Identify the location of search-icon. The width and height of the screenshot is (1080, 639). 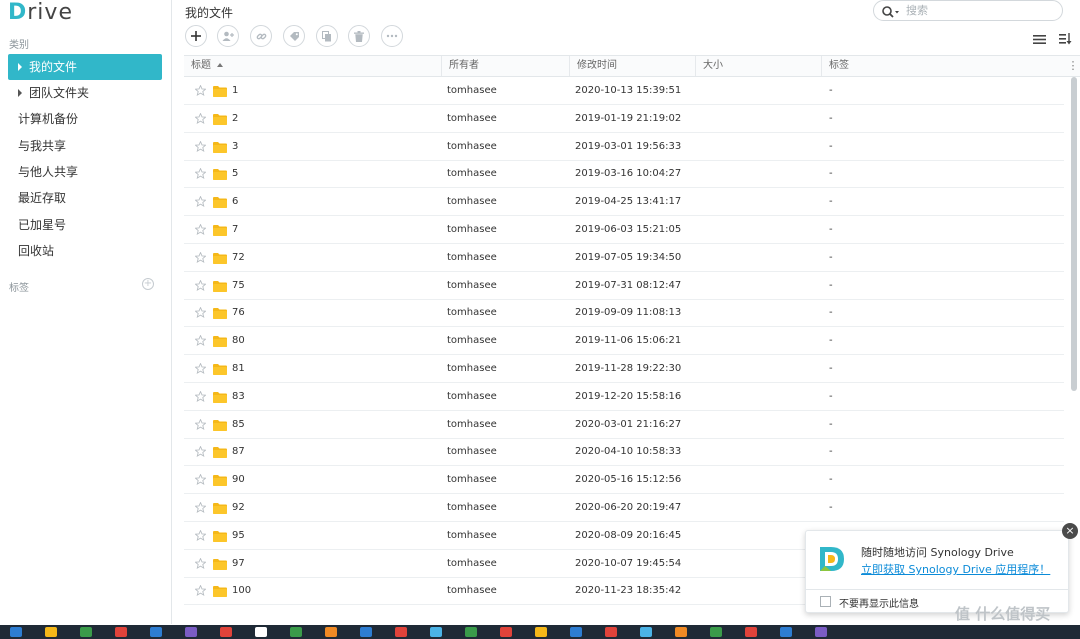
(891, 13).